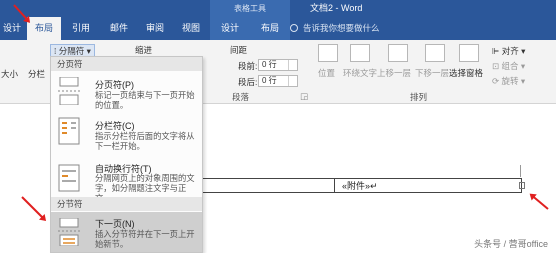 This screenshot has height=253, width=556. Describe the element at coordinates (239, 50) in the screenshot. I see `spacing-label: 间距` at that location.